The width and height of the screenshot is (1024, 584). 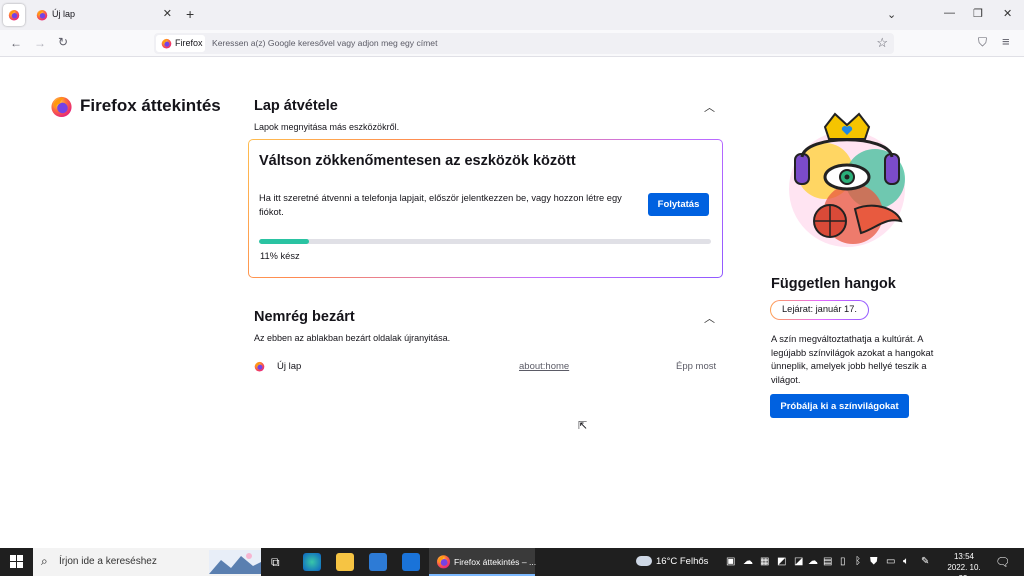 What do you see at coordinates (813, 561) in the screenshot?
I see `onedrive-icon: ☁` at bounding box center [813, 561].